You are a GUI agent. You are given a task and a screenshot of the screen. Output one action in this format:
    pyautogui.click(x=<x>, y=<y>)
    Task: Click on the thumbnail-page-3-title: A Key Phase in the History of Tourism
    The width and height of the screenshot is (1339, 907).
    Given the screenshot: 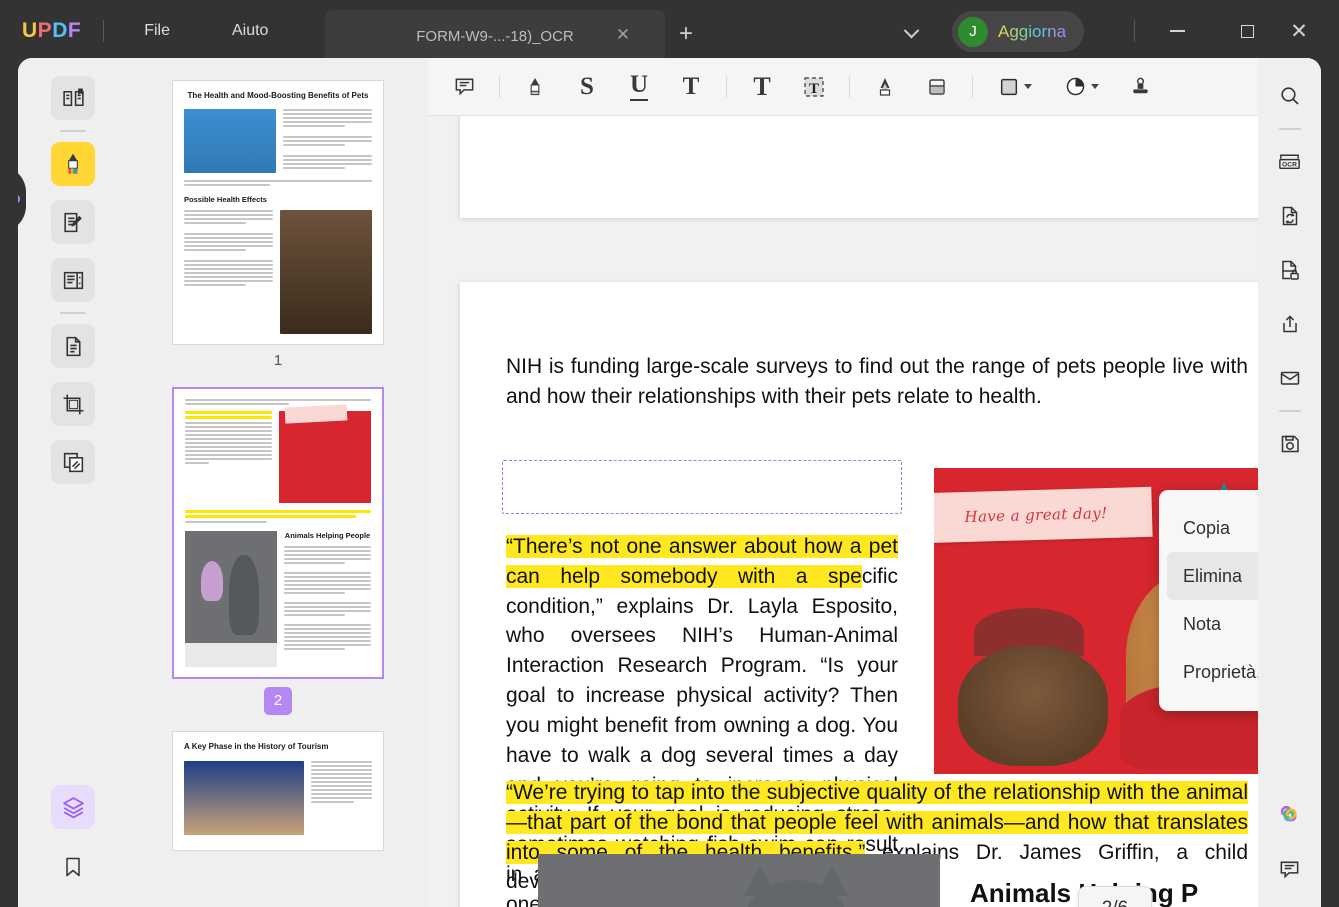 What is the action you would take?
    pyautogui.click(x=256, y=747)
    